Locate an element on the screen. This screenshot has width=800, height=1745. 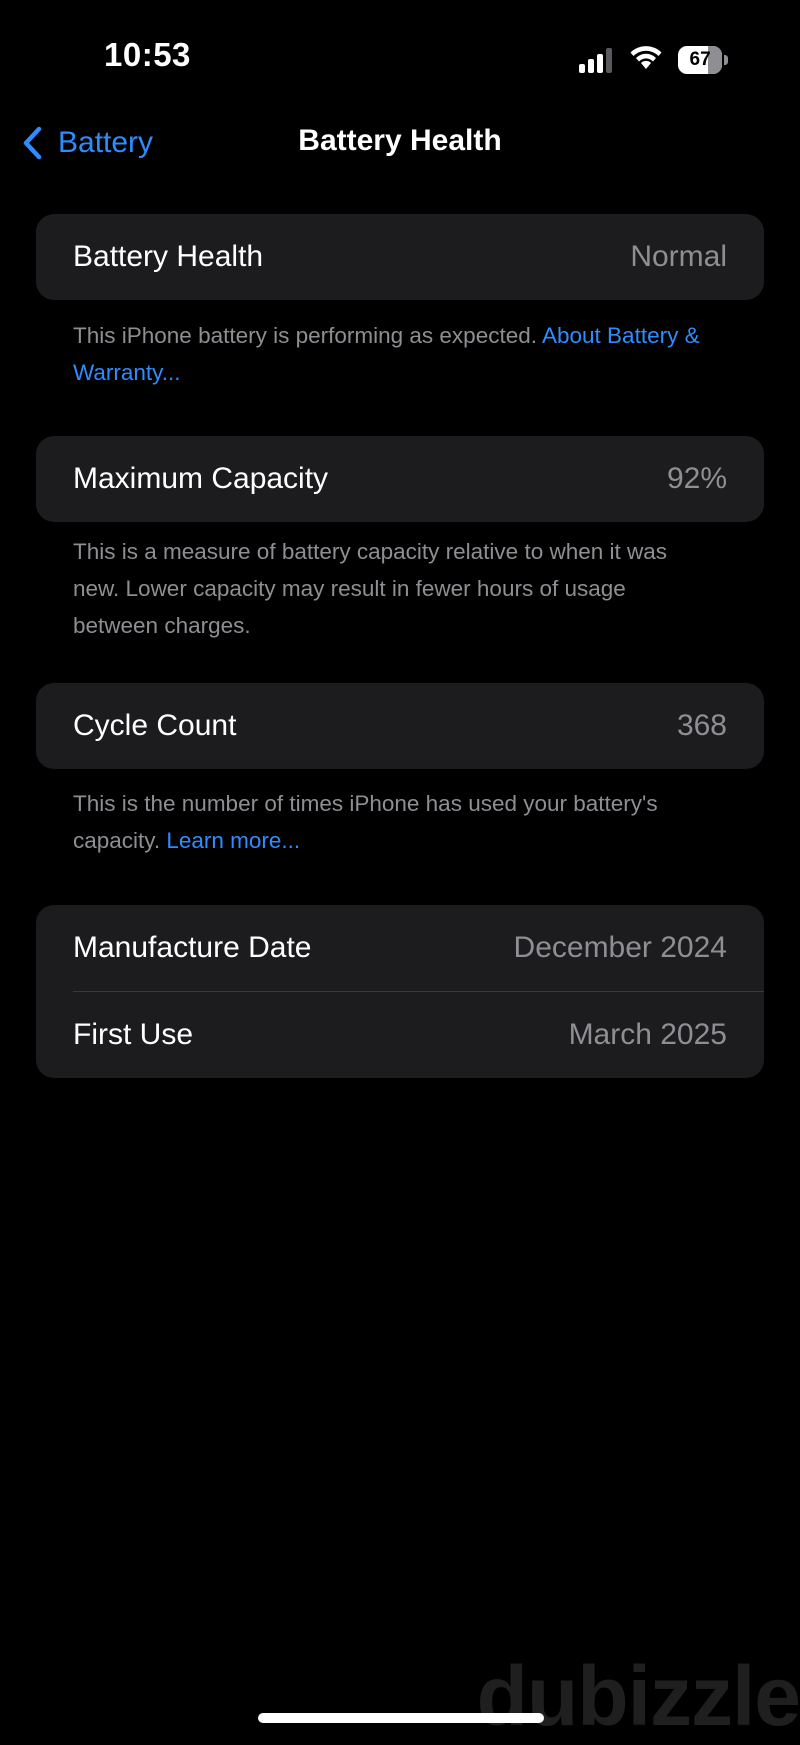
battery-health-label: Battery Health is located at coordinates (168, 256).